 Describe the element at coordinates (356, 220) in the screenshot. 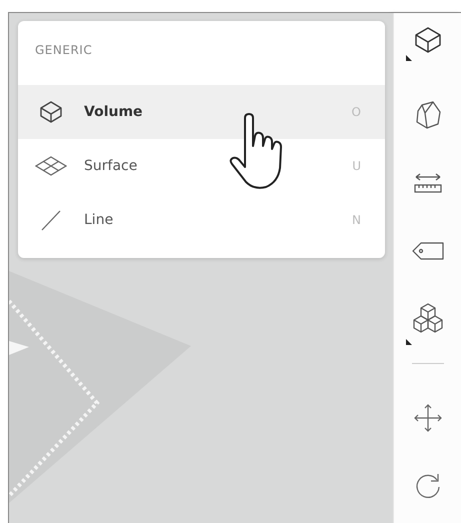

I see `shortcut-key: N` at that location.